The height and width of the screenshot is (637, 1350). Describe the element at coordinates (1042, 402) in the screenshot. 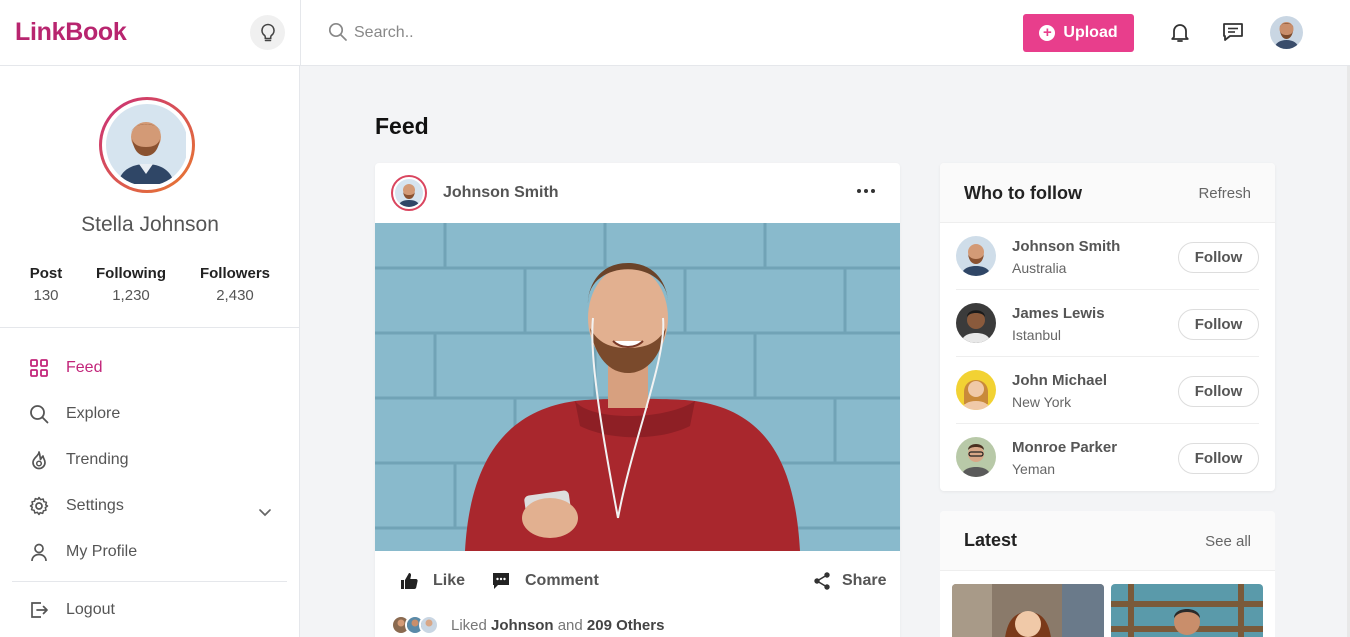

I see `person-location: New York` at that location.